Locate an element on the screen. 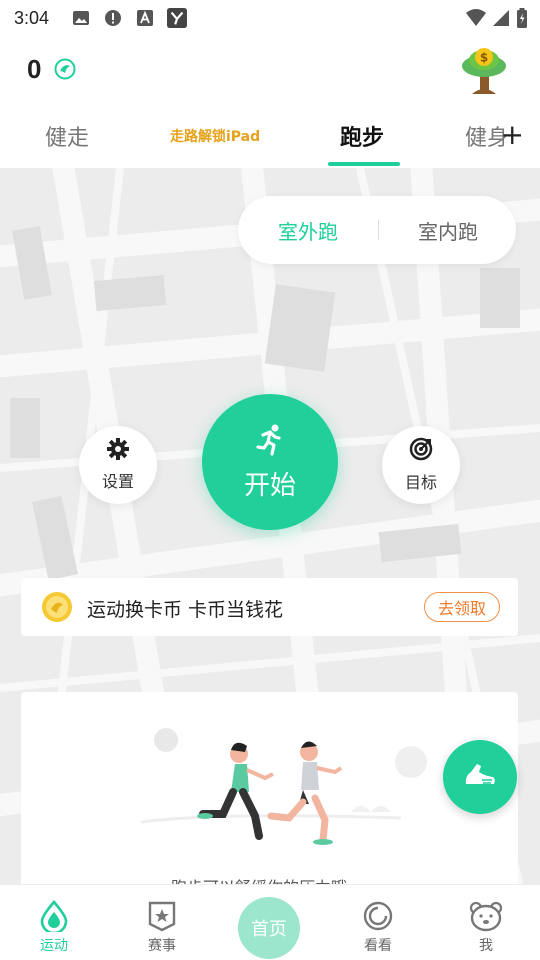  nav-events-label: 赛事 is located at coordinates (162, 946).